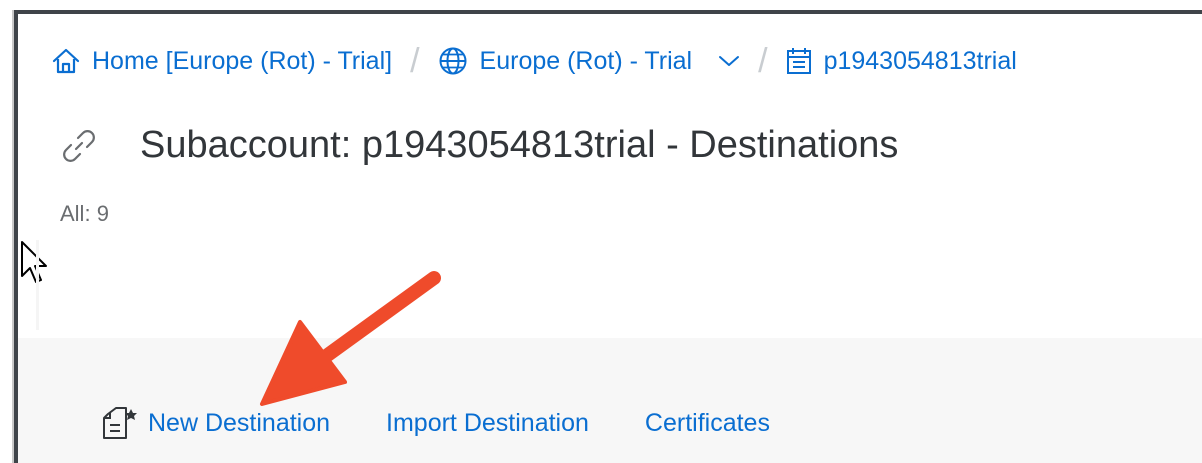 The height and width of the screenshot is (463, 1202). Describe the element at coordinates (80, 146) in the screenshot. I see `link-icon` at that location.